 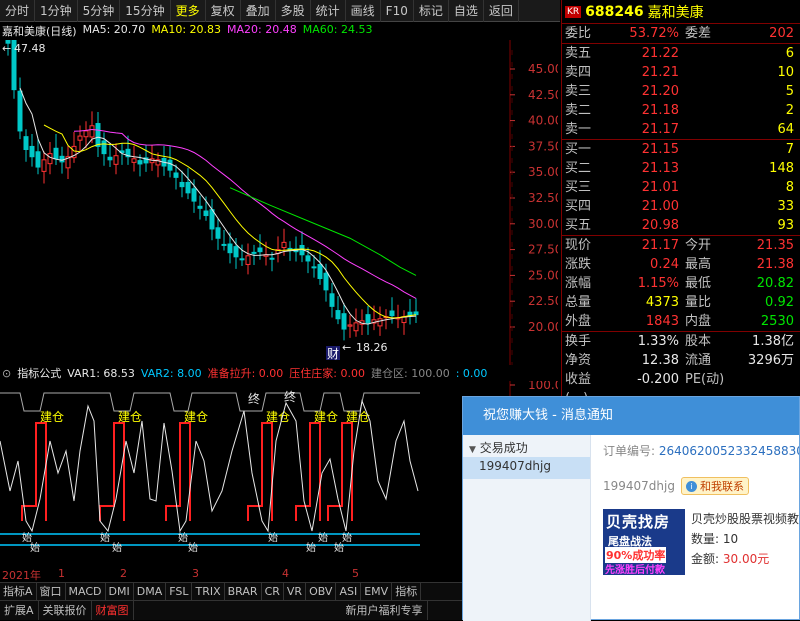 I want to click on weibi-value: 53.72%, so click(x=654, y=33).